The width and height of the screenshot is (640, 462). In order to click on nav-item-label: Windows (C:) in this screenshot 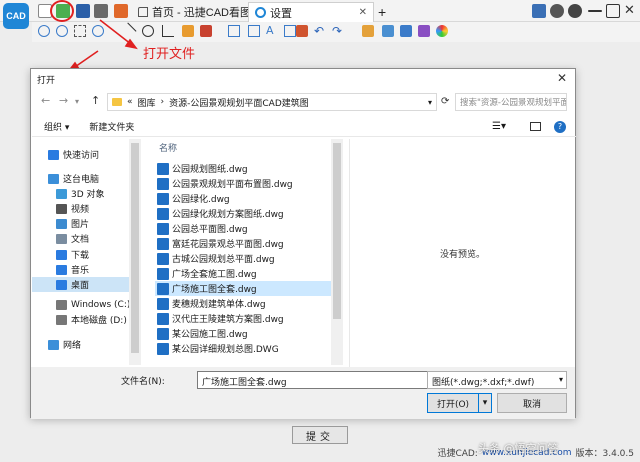, I will do `click(101, 304)`.